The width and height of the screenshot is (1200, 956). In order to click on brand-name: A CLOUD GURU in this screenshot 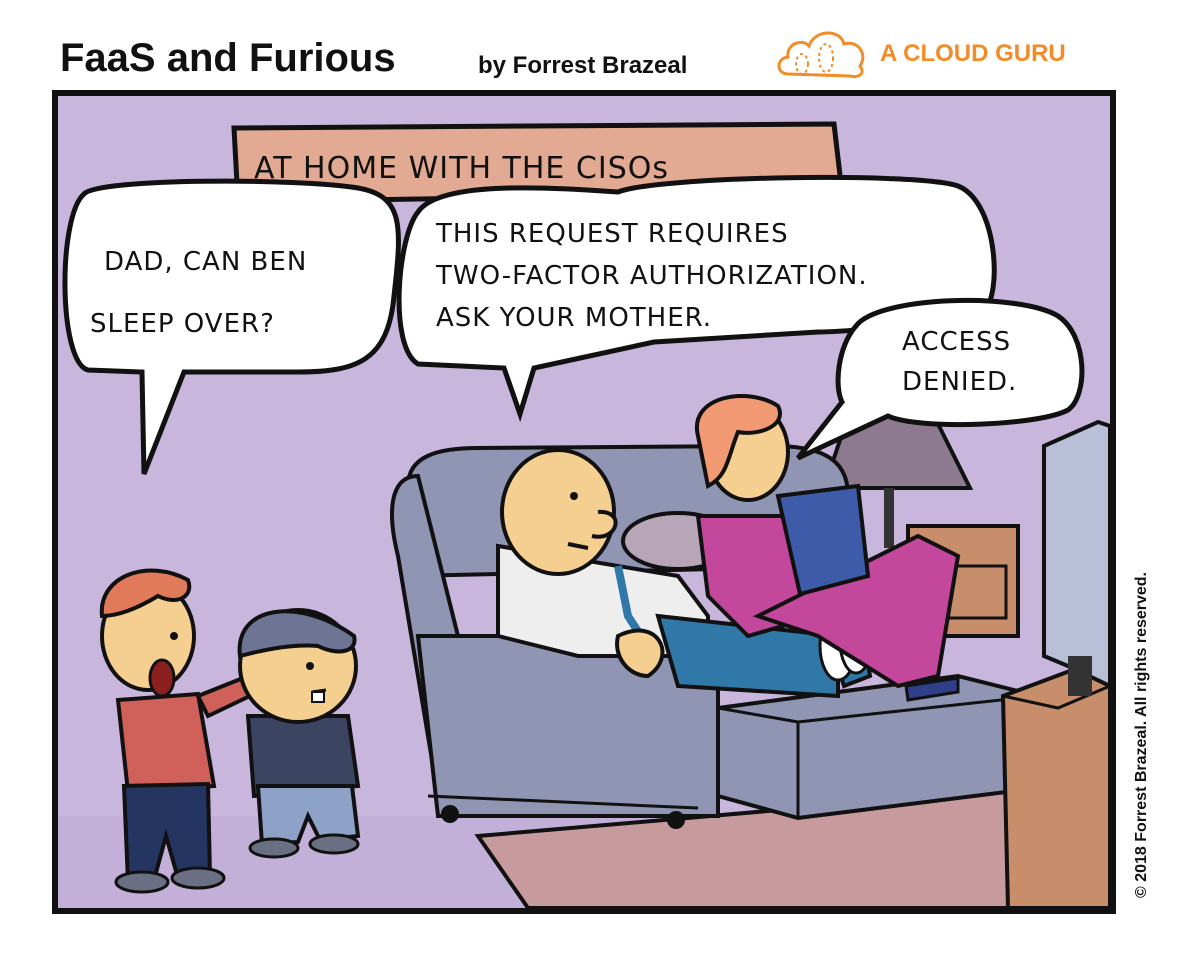, I will do `click(973, 53)`.